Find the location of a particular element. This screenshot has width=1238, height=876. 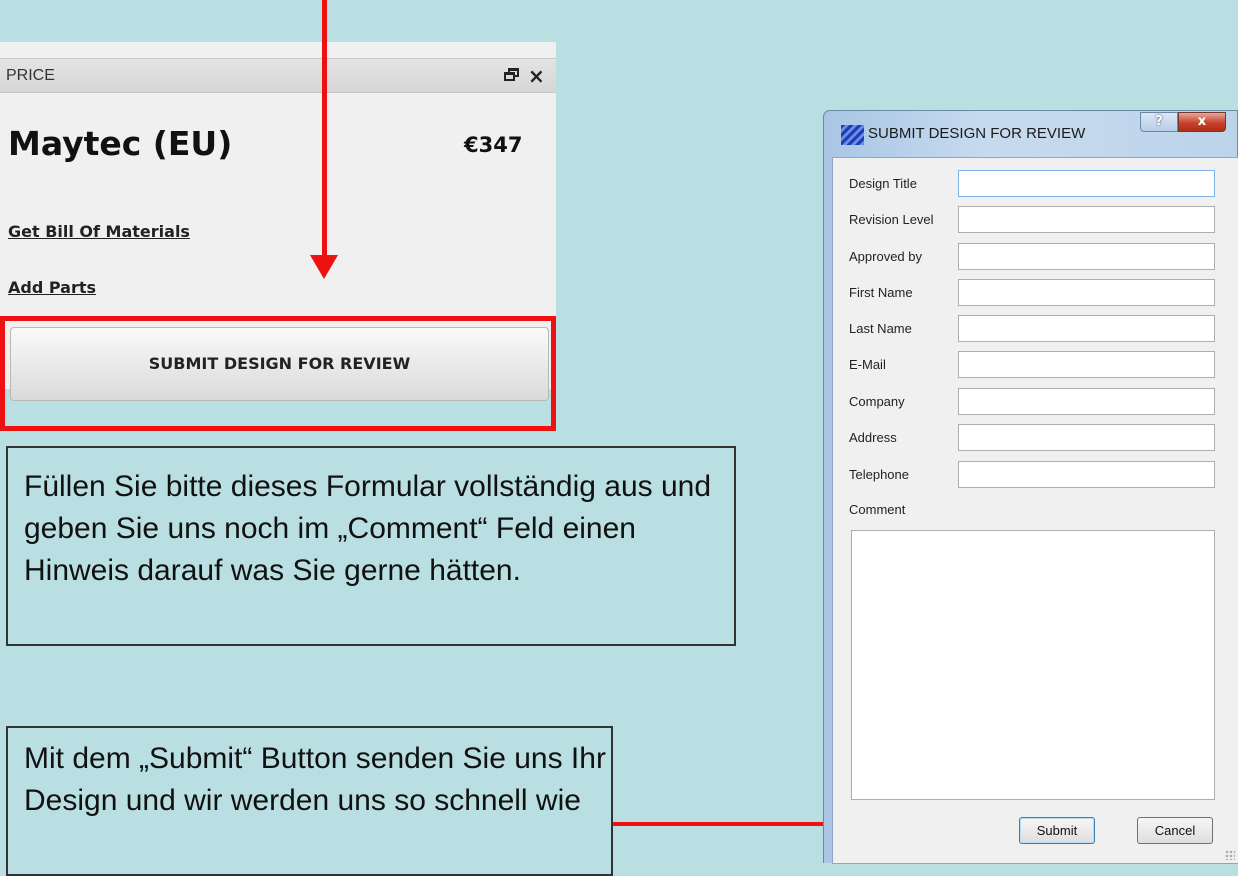

revision-level-label: Revision Level is located at coordinates (891, 219).